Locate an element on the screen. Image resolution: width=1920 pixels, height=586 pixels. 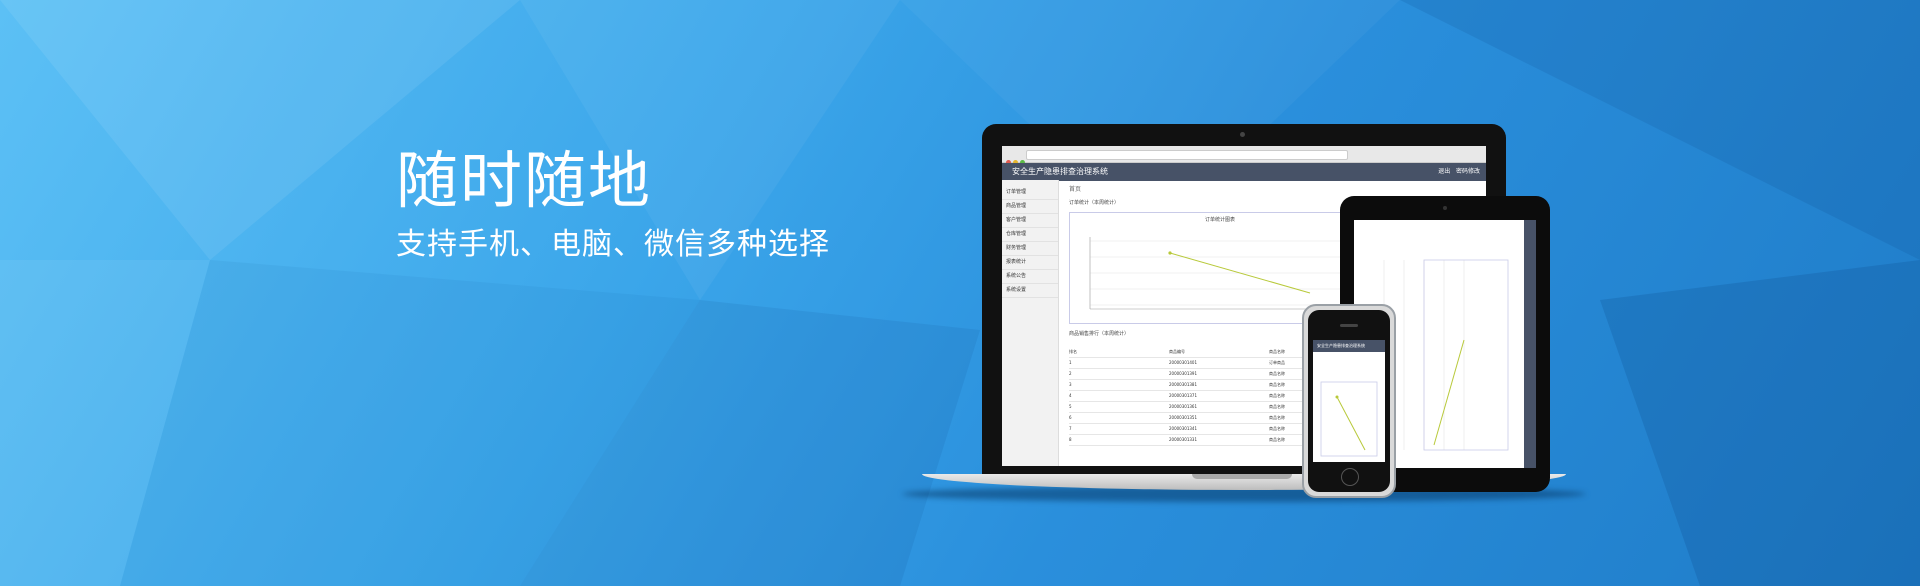
phone-app-bar: 安全生产隐患排查治理系统 is located at coordinates (1349, 346).